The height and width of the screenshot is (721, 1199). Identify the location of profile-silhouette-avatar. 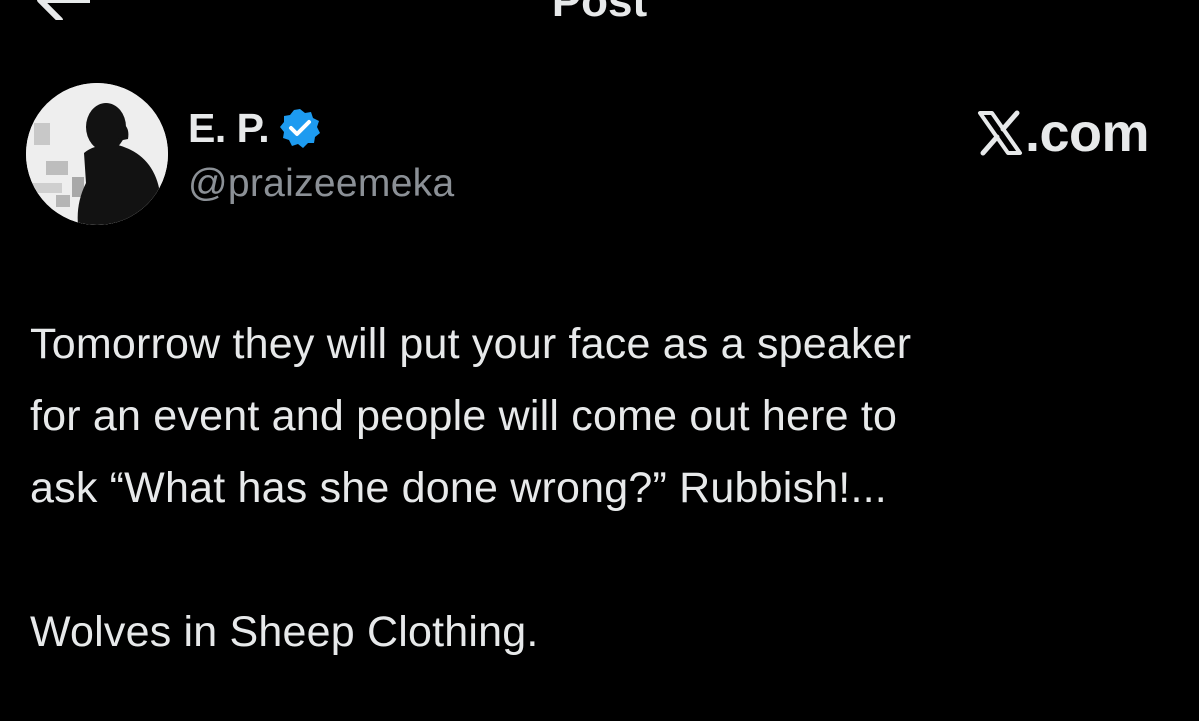
(97, 154).